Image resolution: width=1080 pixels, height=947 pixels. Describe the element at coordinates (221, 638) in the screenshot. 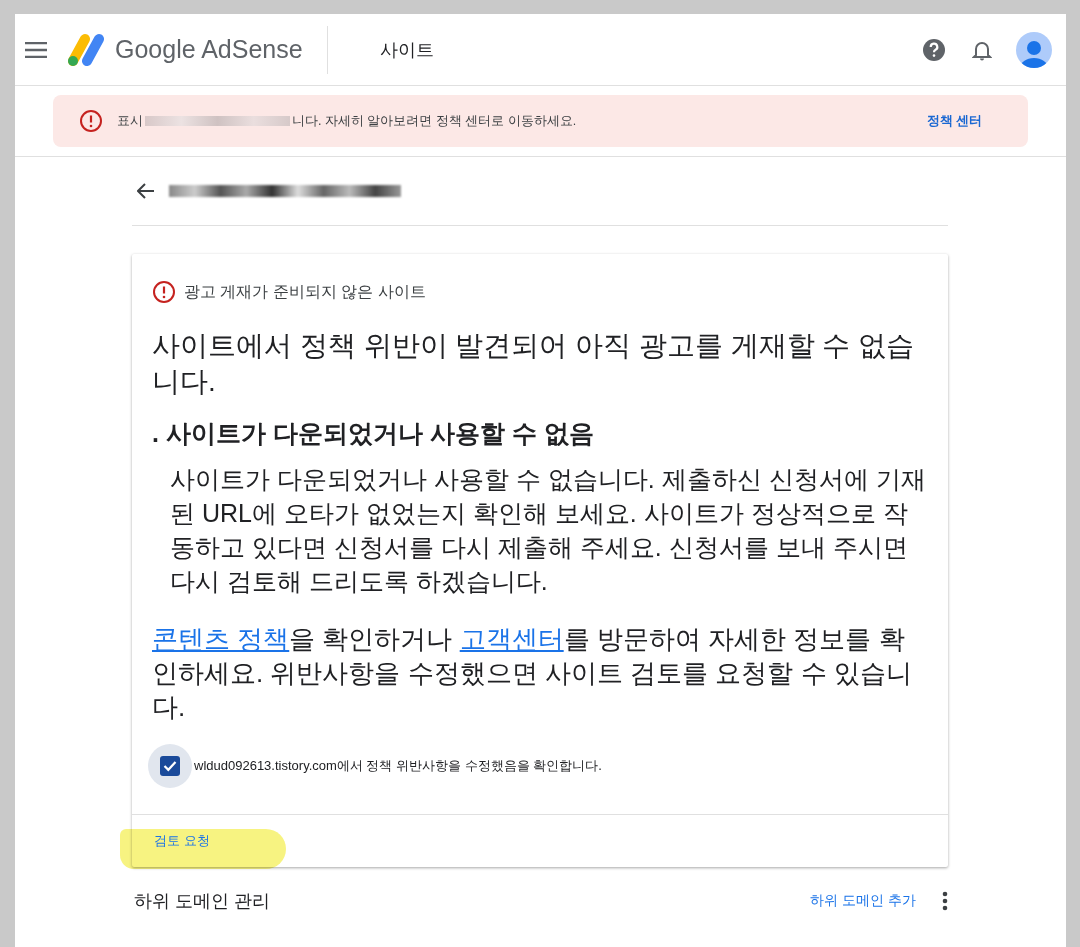

I see `help-link: 콘텐츠 정책` at that location.